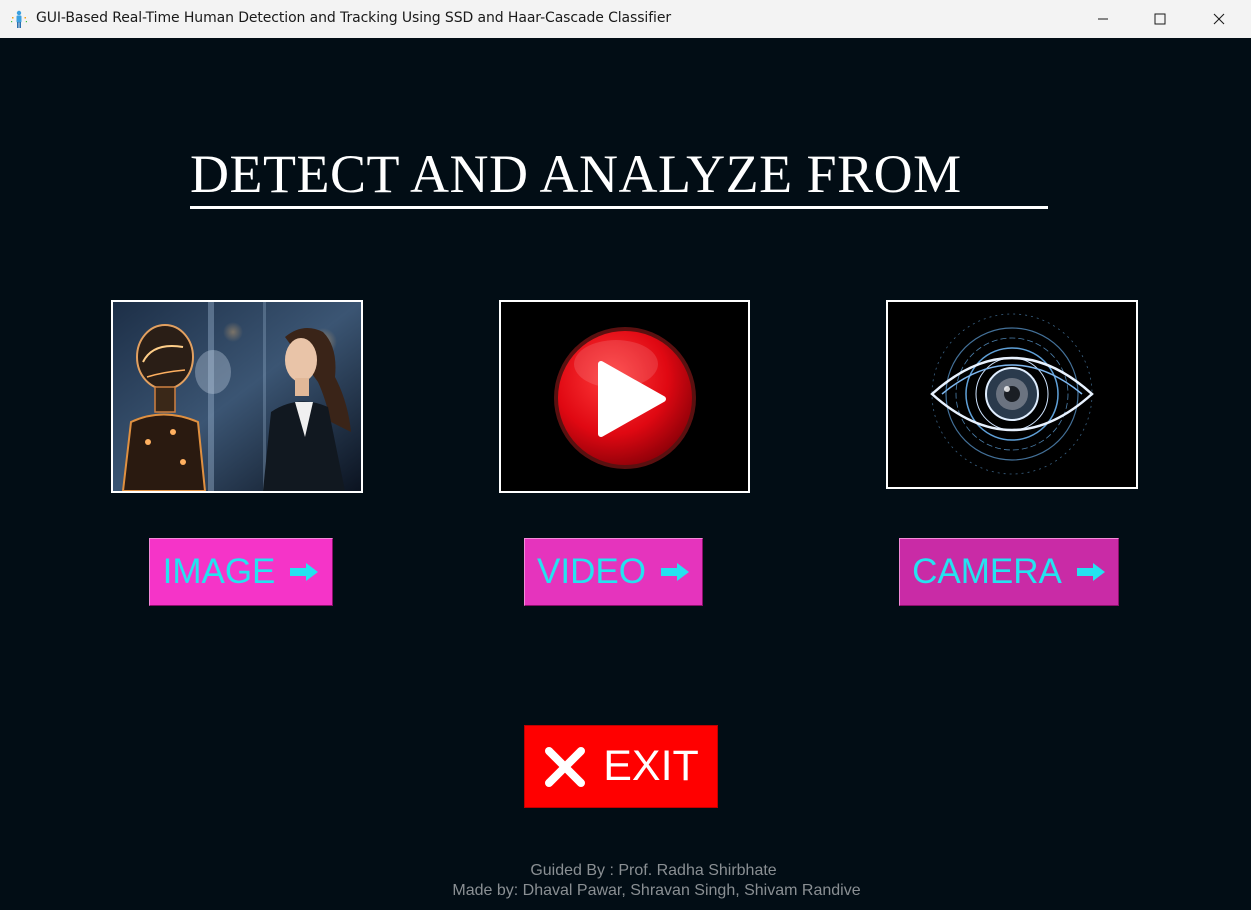 Image resolution: width=1251 pixels, height=910 pixels. Describe the element at coordinates (591, 571) in the screenshot. I see `video-button-label: VIDEO` at that location.